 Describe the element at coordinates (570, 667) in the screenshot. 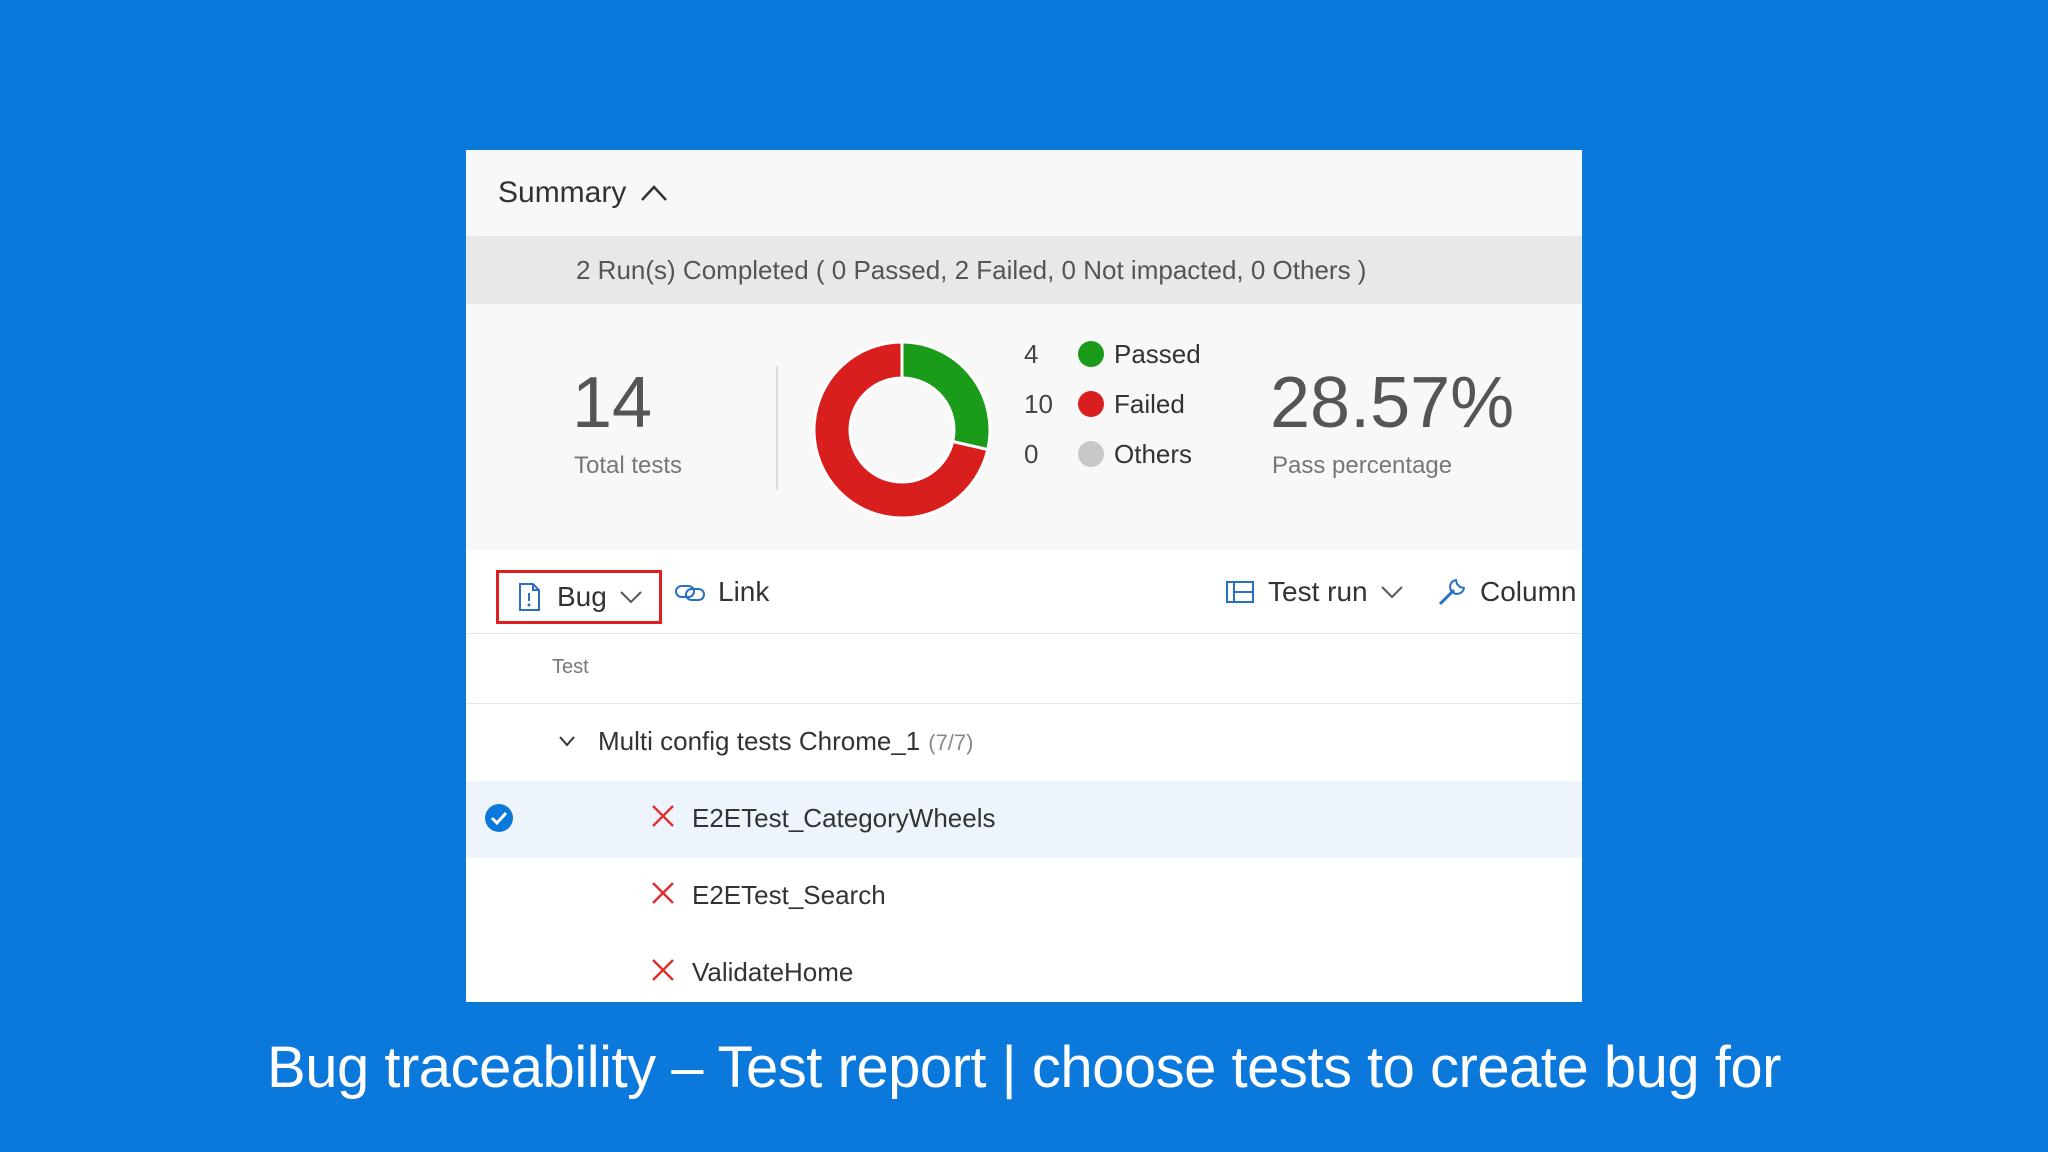

I see `column-header-test: Test` at that location.